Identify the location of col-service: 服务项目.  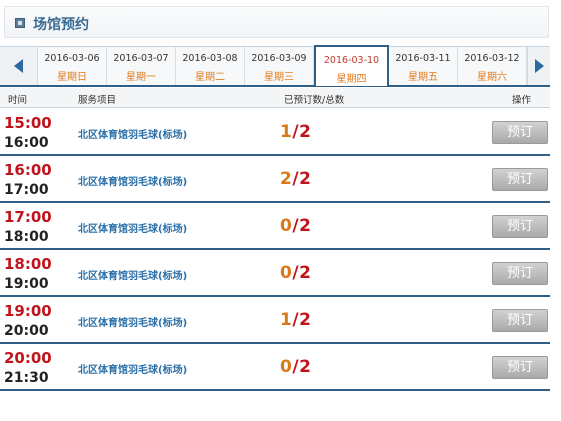
(97, 100).